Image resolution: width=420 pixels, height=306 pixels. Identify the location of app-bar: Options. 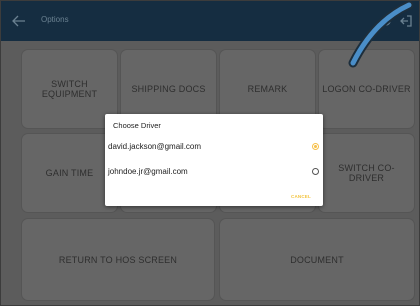
(210, 21).